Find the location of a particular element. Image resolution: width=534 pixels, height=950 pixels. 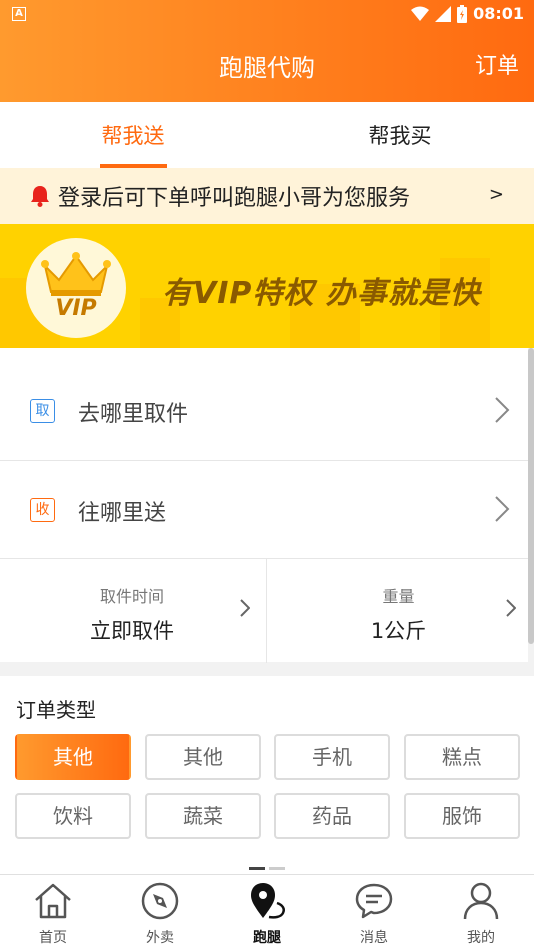

nav-home: 首页 is located at coordinates (53, 912).